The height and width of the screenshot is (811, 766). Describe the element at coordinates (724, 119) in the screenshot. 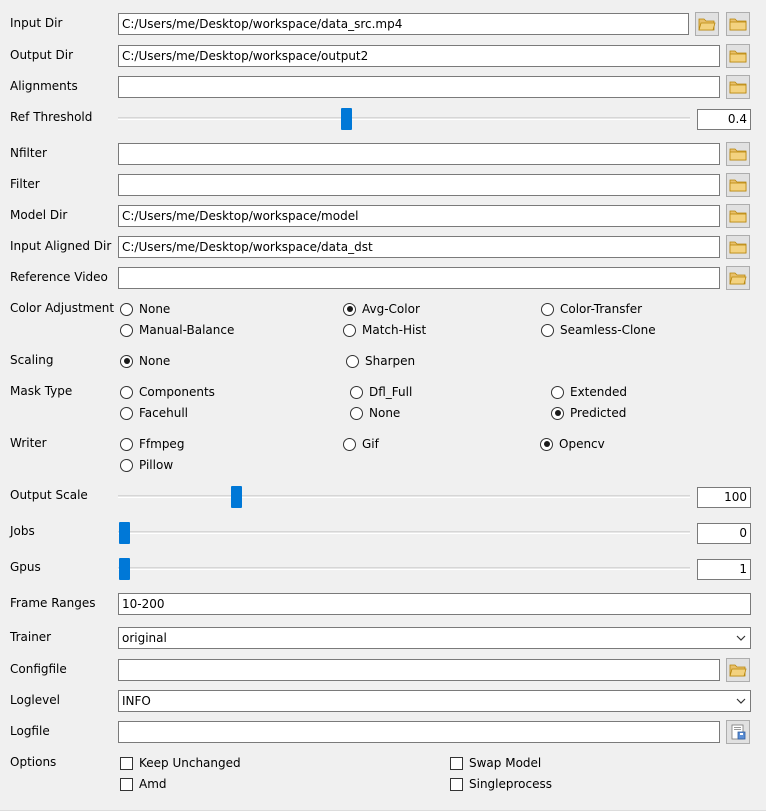

I see `ref-threshold-value: 0.4` at that location.